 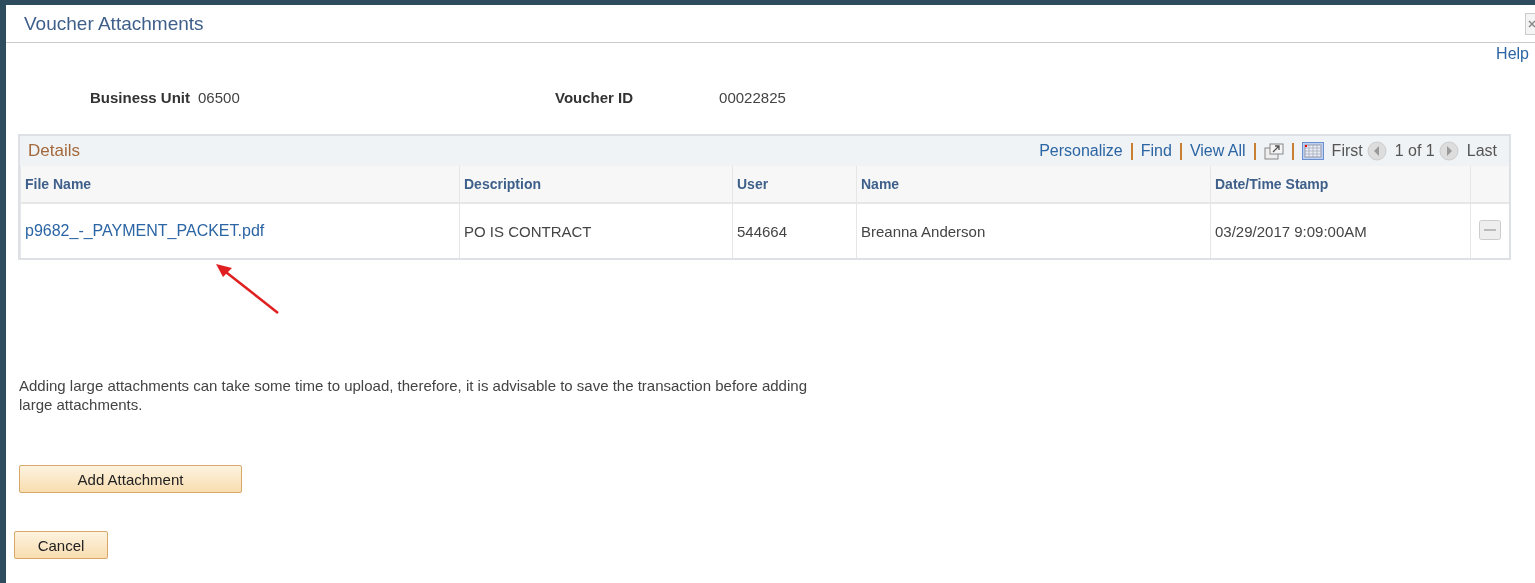 What do you see at coordinates (61, 545) in the screenshot?
I see `cancel-button: Cancel` at bounding box center [61, 545].